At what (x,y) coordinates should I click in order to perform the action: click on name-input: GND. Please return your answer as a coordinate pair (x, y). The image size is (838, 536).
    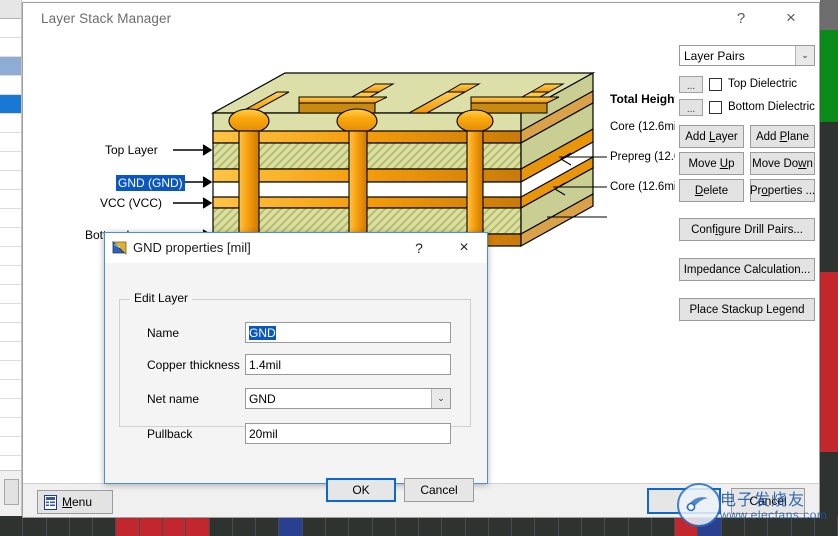
    Looking at the image, I should click on (348, 332).